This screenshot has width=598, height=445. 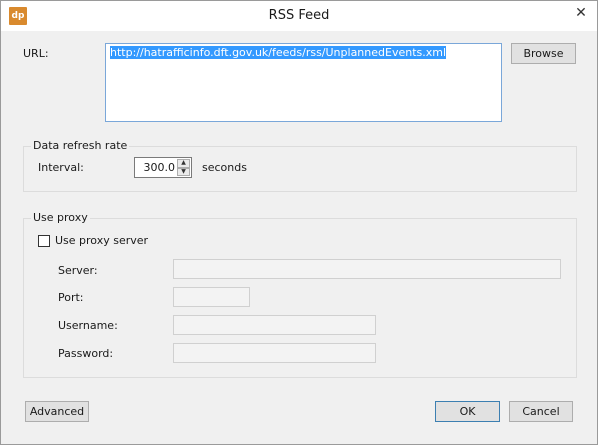 What do you see at coordinates (274, 325) in the screenshot?
I see `username-field` at bounding box center [274, 325].